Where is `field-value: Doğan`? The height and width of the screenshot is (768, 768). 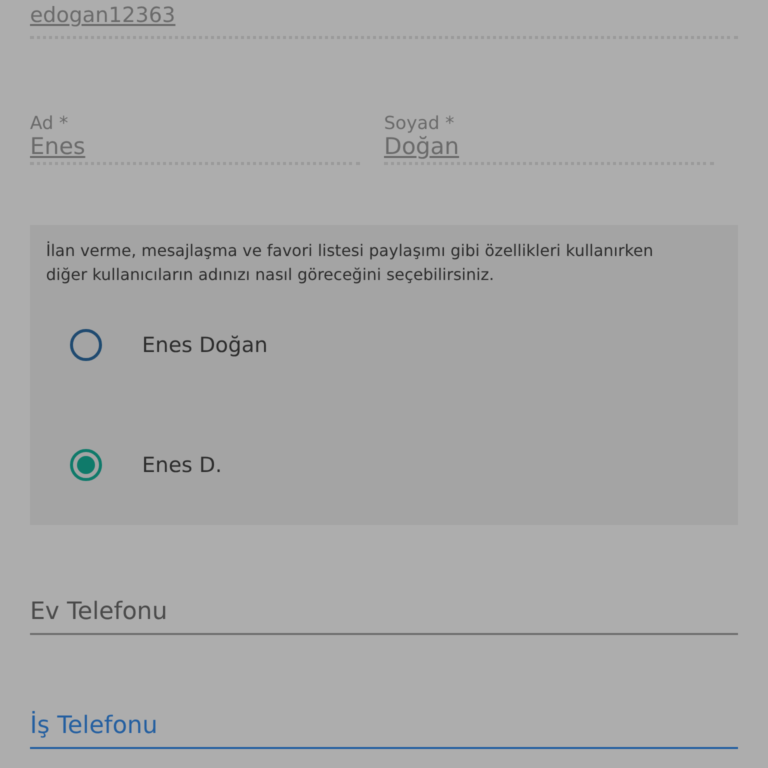
field-value: Doğan is located at coordinates (422, 147).